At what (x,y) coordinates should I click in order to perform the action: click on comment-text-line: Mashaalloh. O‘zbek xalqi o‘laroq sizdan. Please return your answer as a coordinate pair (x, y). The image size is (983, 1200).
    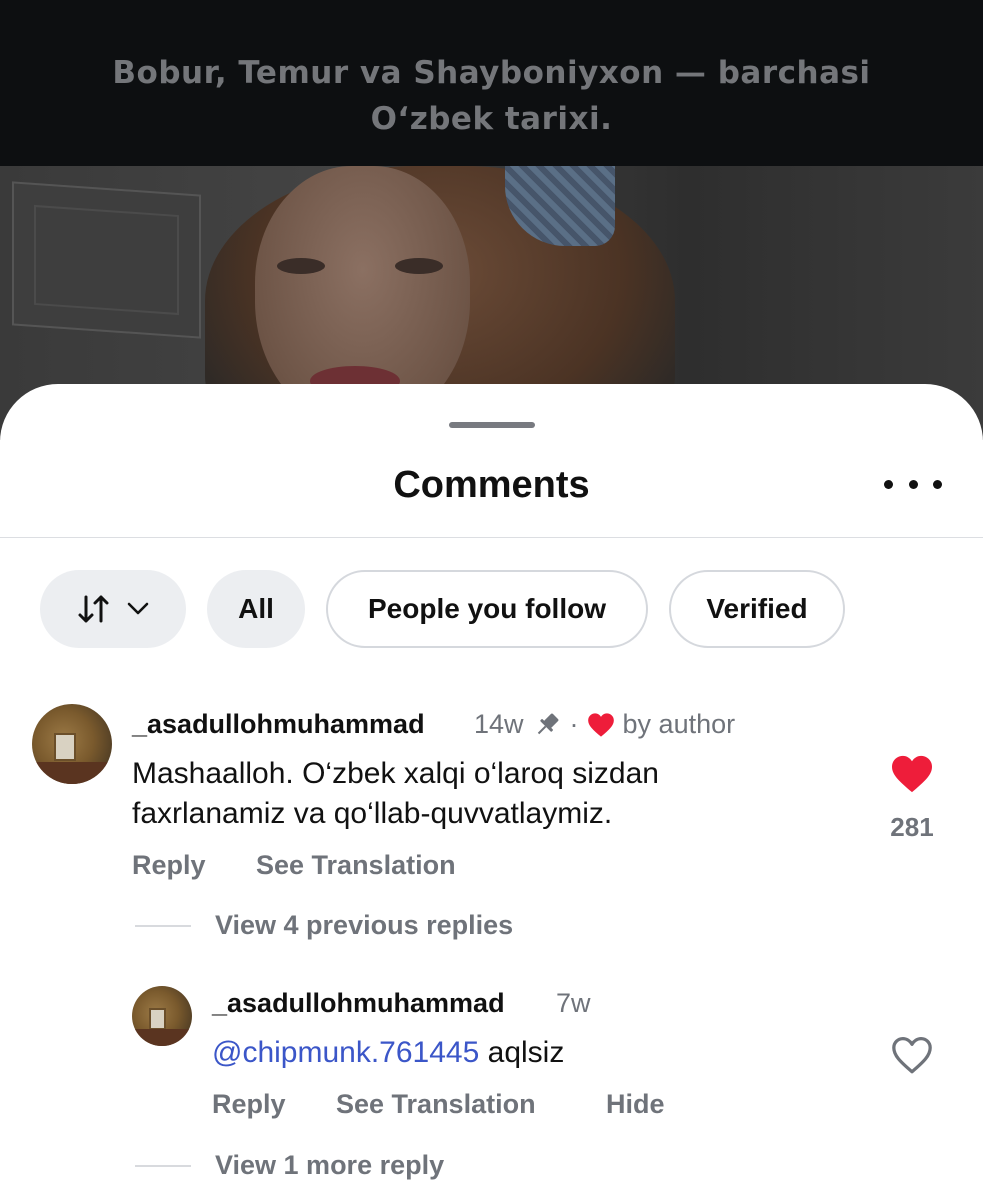
    Looking at the image, I should click on (395, 773).